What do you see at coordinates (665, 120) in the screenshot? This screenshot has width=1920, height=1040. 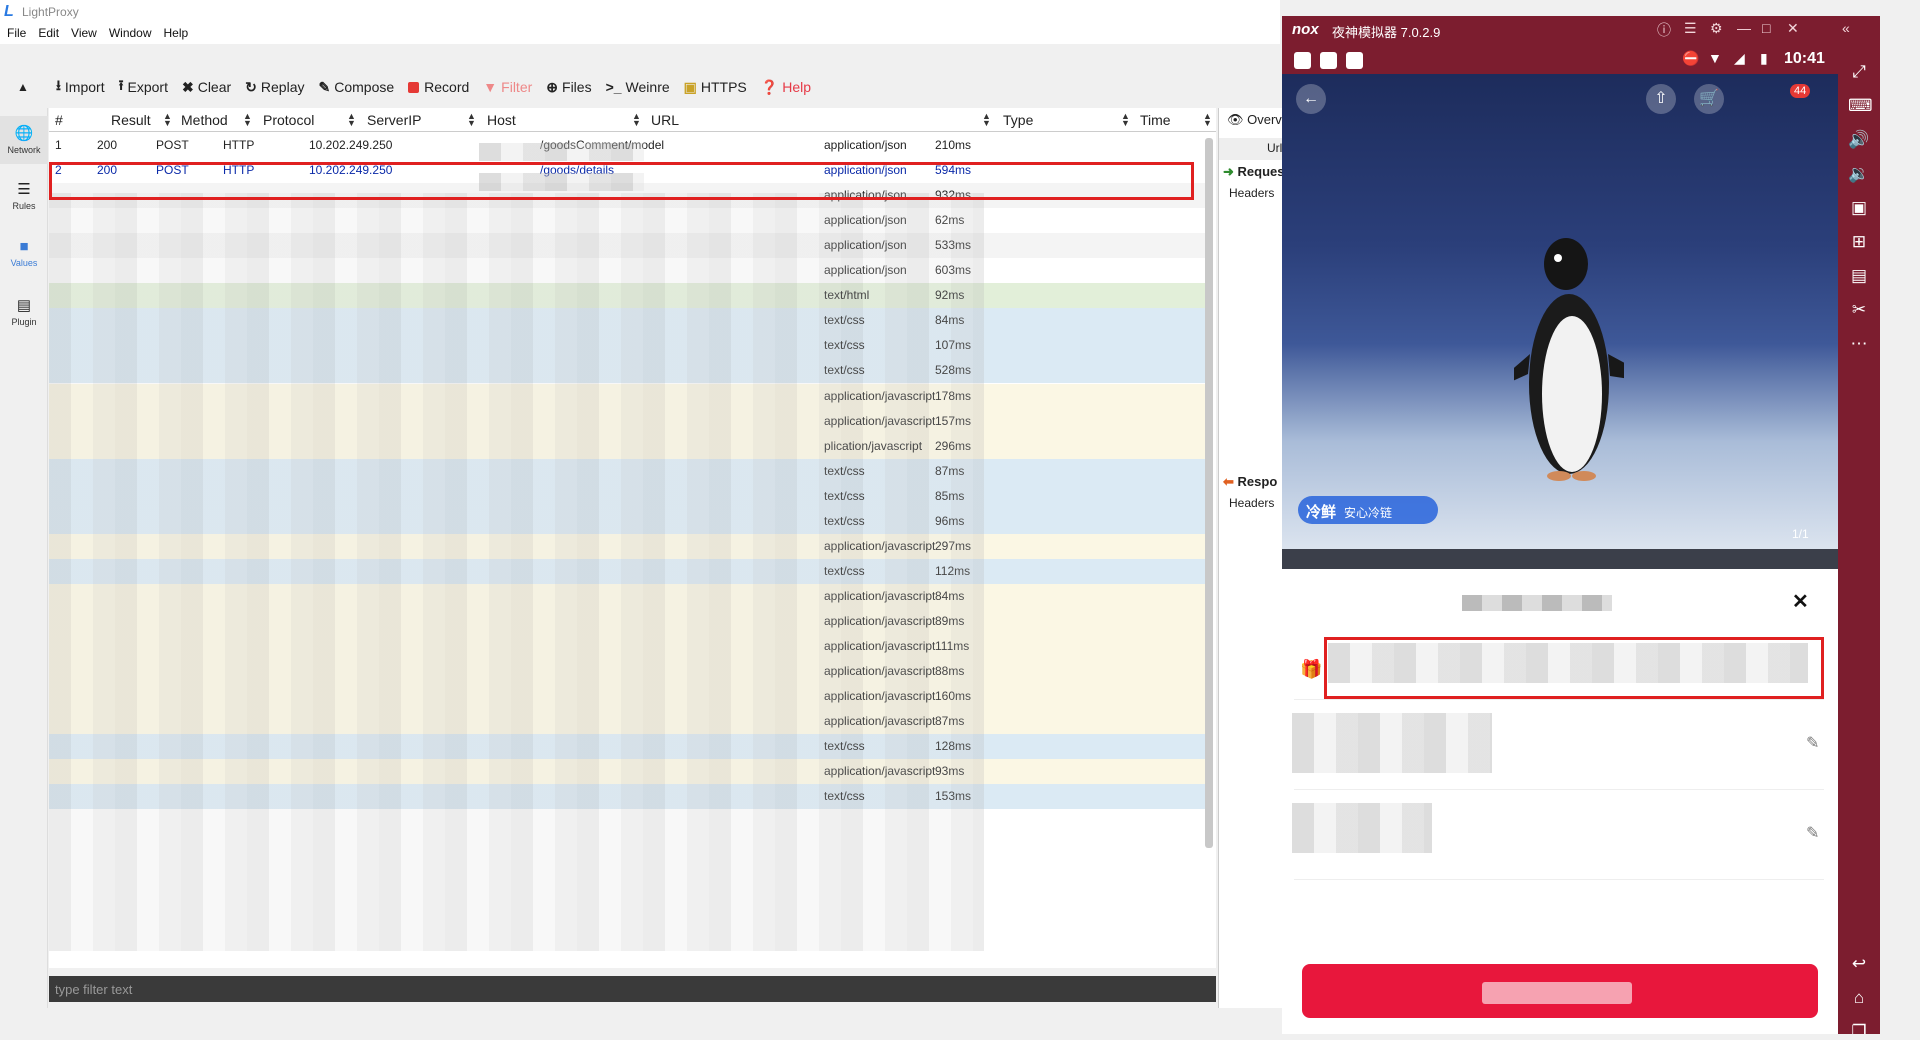 I see `col-header-url: URL` at bounding box center [665, 120].